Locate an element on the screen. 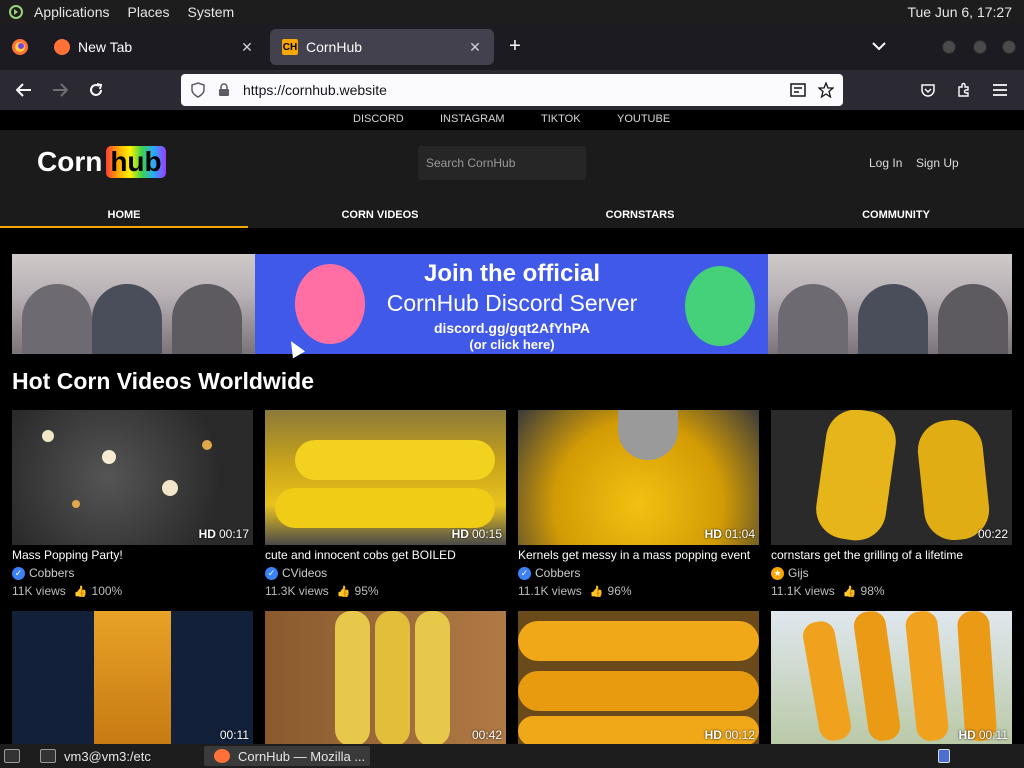  url-text: https://cornhub.website is located at coordinates (515, 90).